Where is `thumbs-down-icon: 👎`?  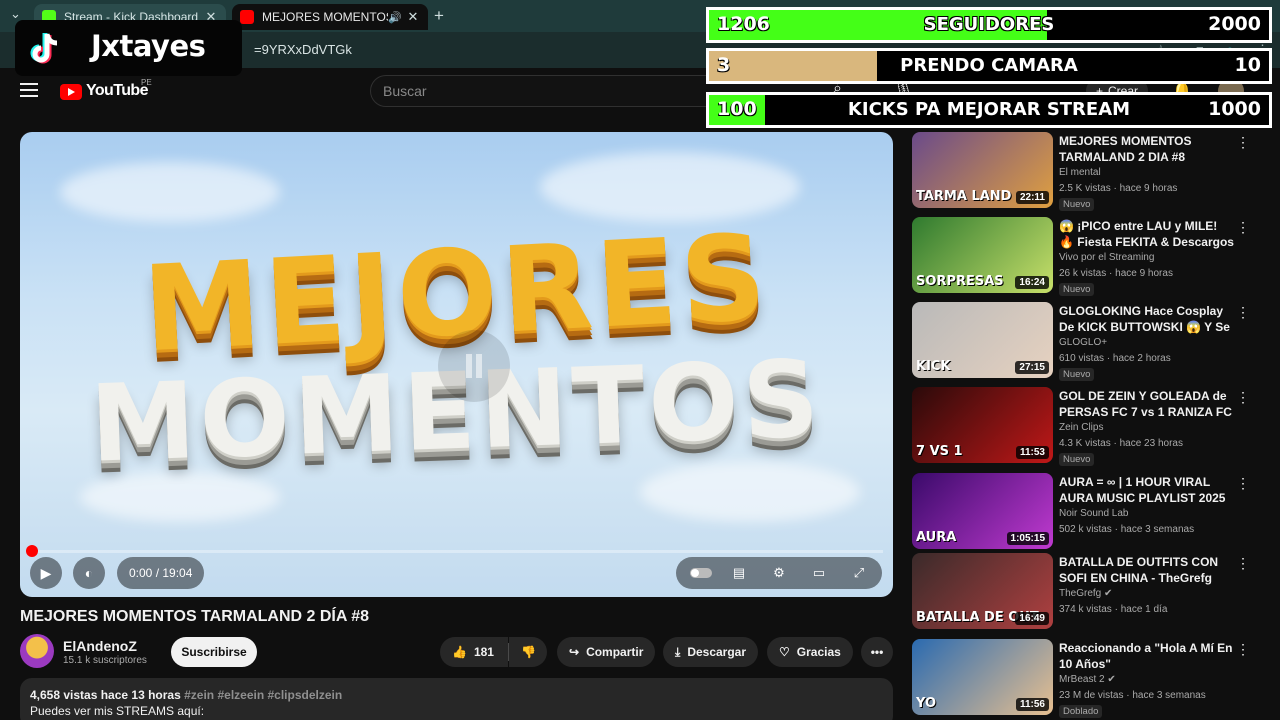
thumbs-down-icon: 👎 is located at coordinates (528, 652).